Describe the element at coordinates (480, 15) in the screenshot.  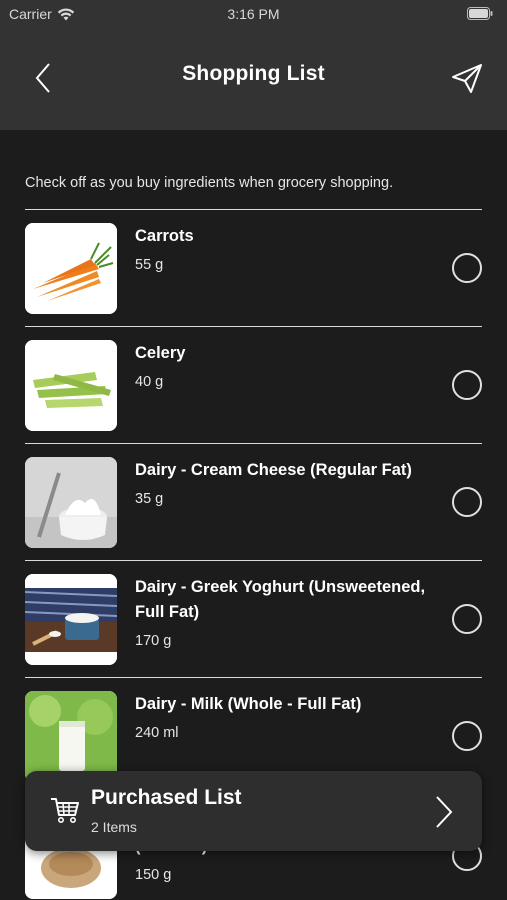
I see `battery-icon` at that location.